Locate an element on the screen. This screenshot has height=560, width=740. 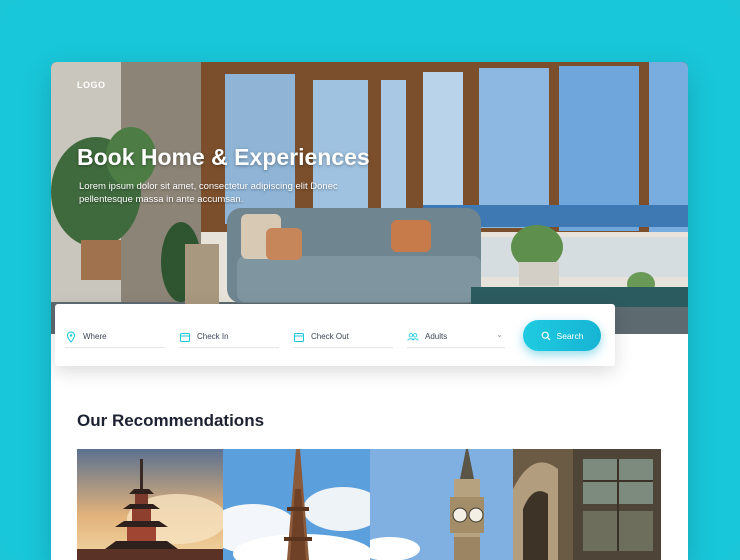
check-in-label: Check In is located at coordinates (213, 336).